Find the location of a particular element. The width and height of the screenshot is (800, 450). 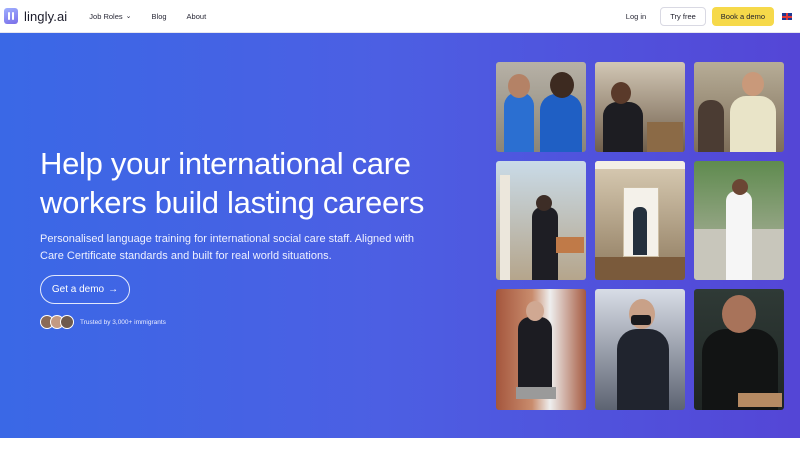

avatar is located at coordinates (67, 322).